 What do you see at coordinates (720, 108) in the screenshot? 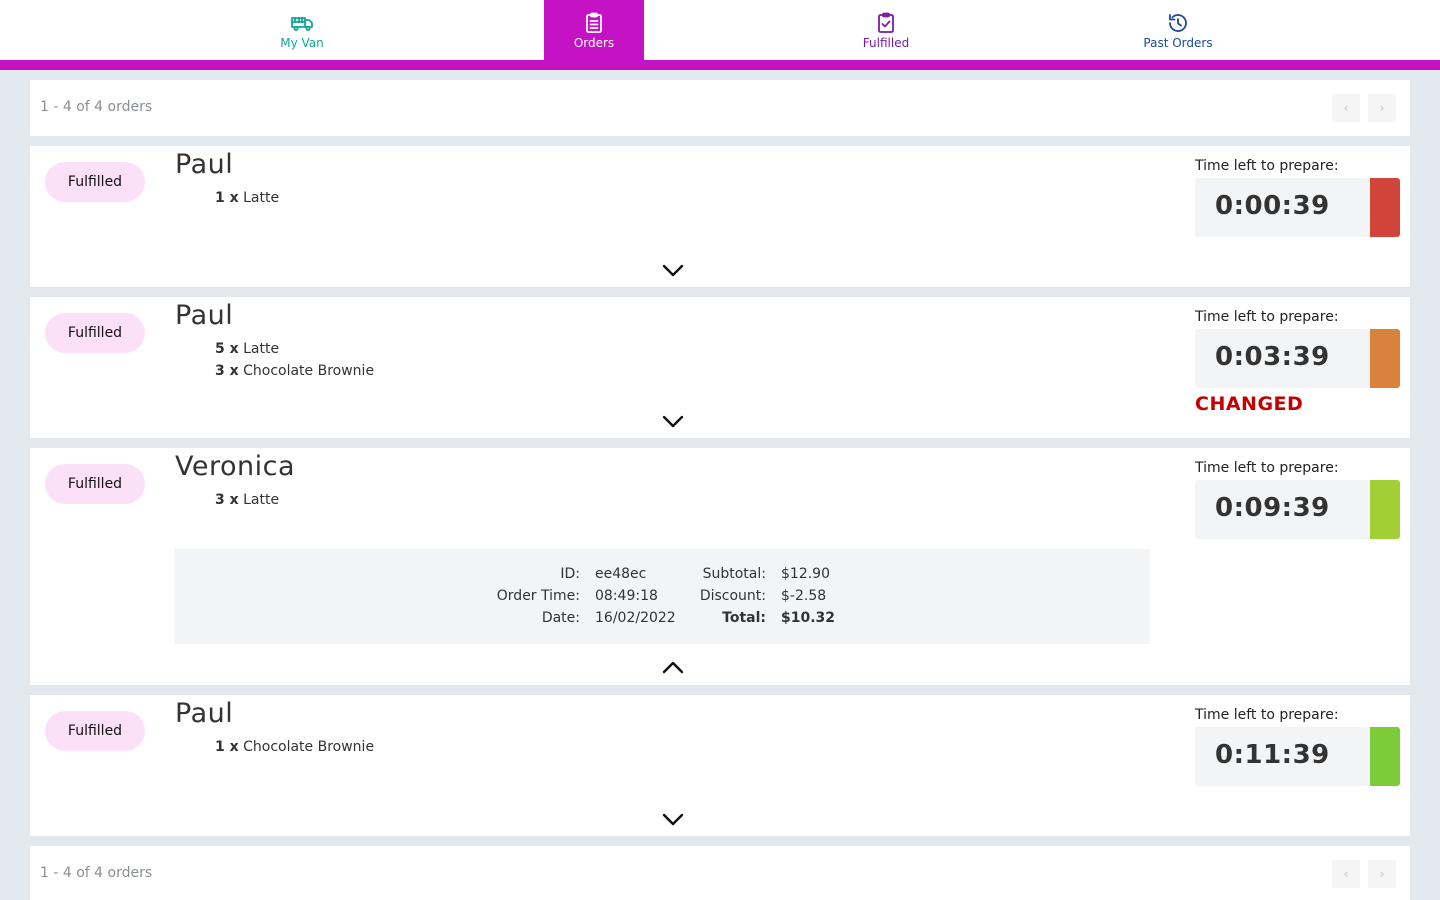
I see `pagination-top: 1 - 4 of 4 orders ‹ ›` at bounding box center [720, 108].